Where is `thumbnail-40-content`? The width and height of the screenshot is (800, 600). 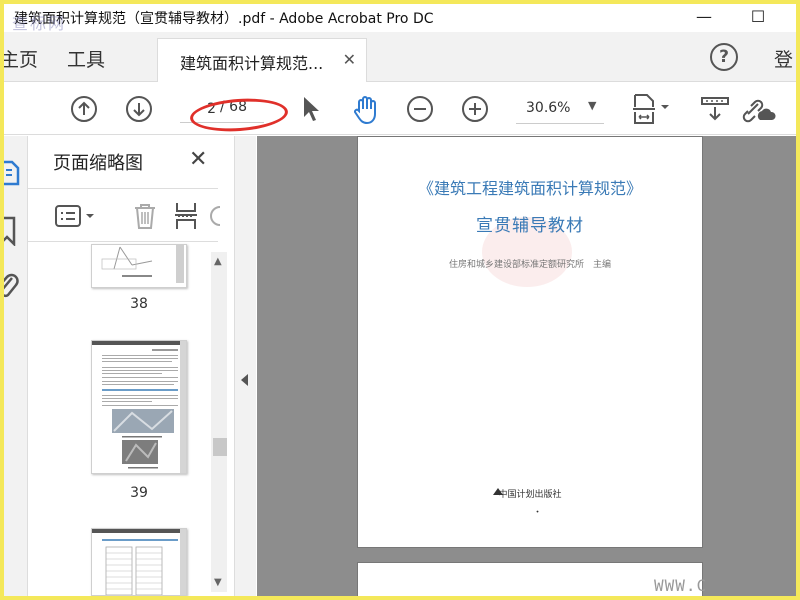 thumbnail-40-content is located at coordinates (139, 562).